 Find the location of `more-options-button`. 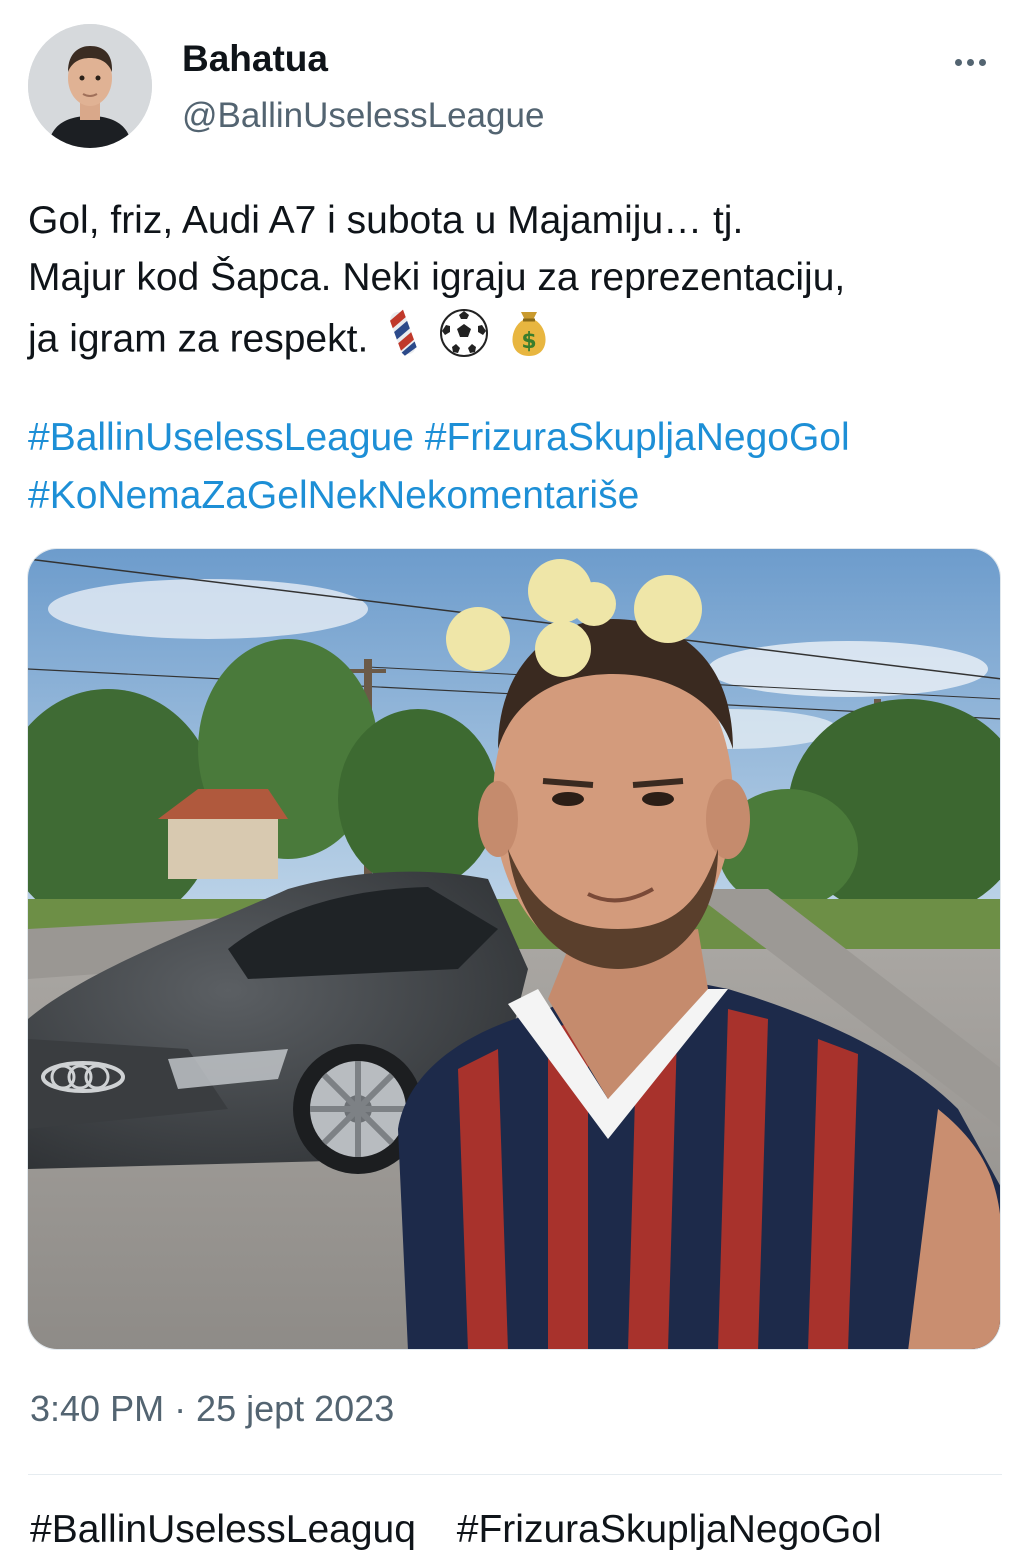

more-options-button is located at coordinates (970, 62).